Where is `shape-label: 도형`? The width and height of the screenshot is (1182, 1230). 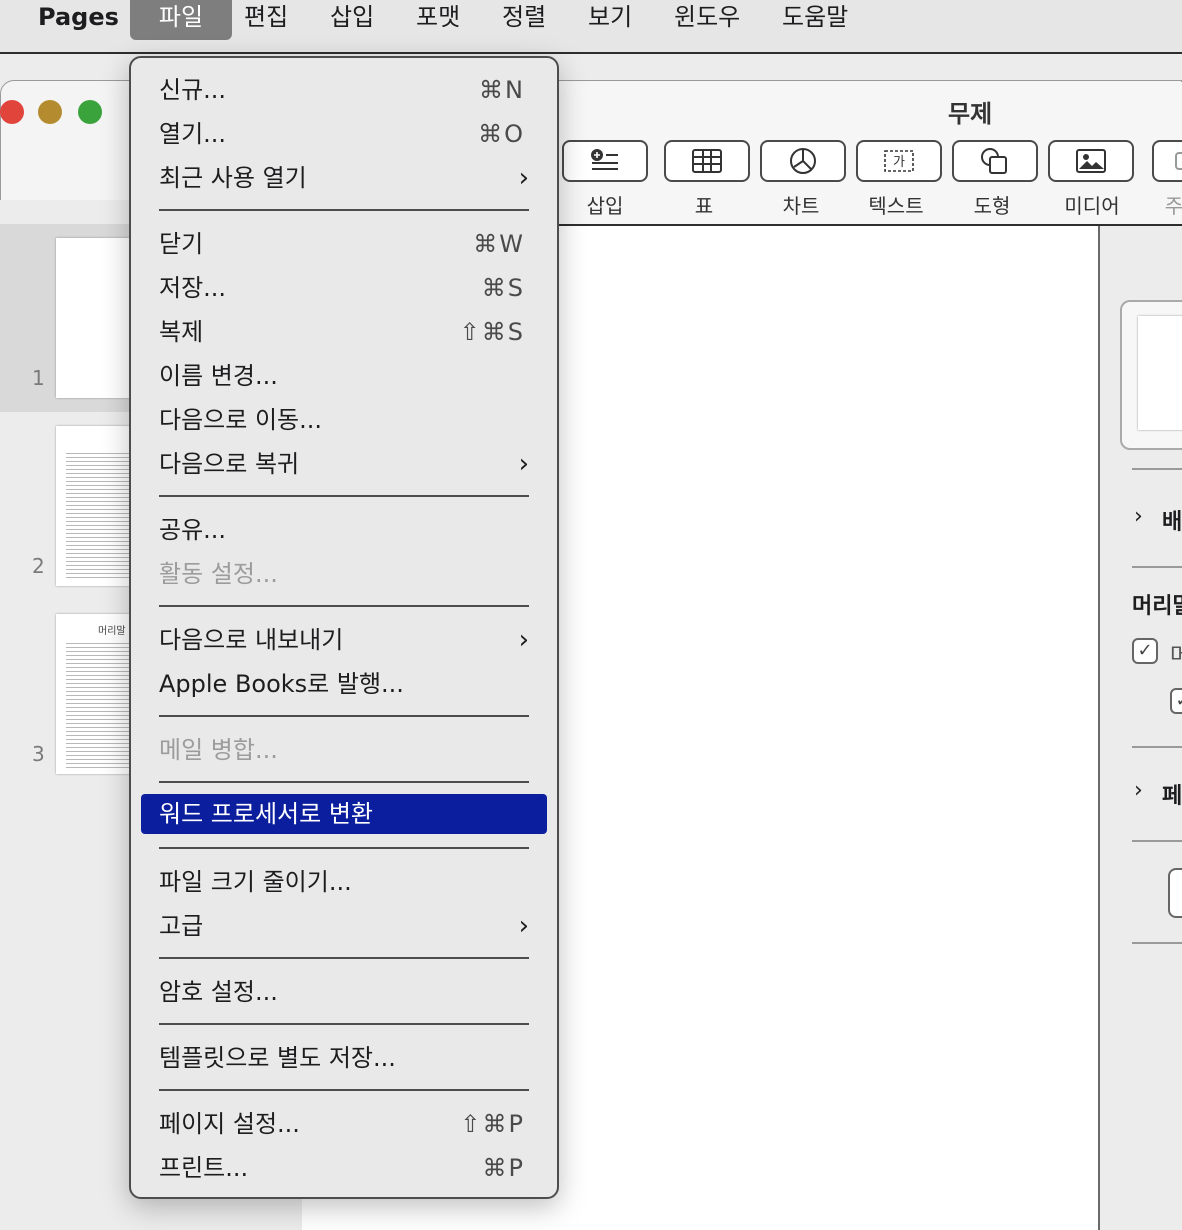 shape-label: 도형 is located at coordinates (992, 206).